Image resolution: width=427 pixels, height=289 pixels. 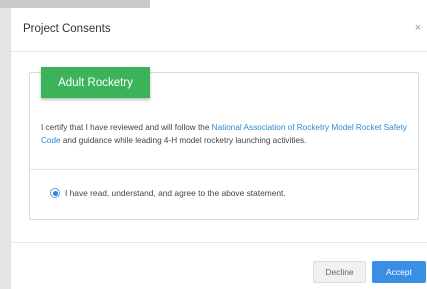 I want to click on radio-selected-dot, so click(x=55, y=193).